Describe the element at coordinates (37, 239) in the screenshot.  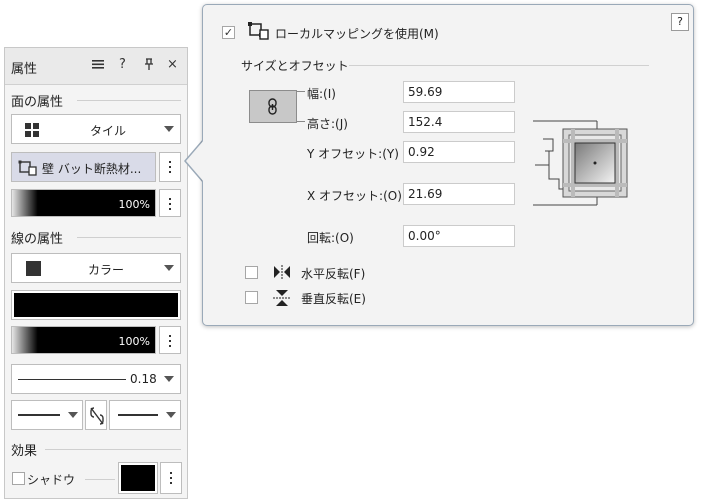
I see `line-section-label: 線の属性` at that location.